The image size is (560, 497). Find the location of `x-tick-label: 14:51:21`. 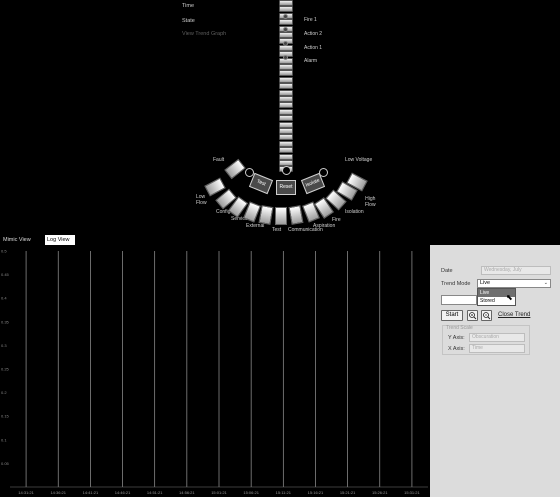

x-tick-label: 14:51:21 is located at coordinates (155, 492).